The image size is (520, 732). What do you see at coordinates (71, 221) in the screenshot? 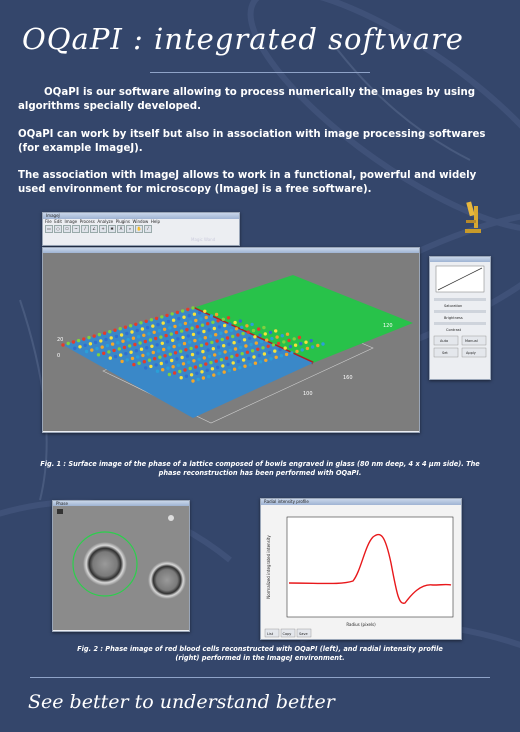
I see `menu-image: Image` at bounding box center [71, 221].